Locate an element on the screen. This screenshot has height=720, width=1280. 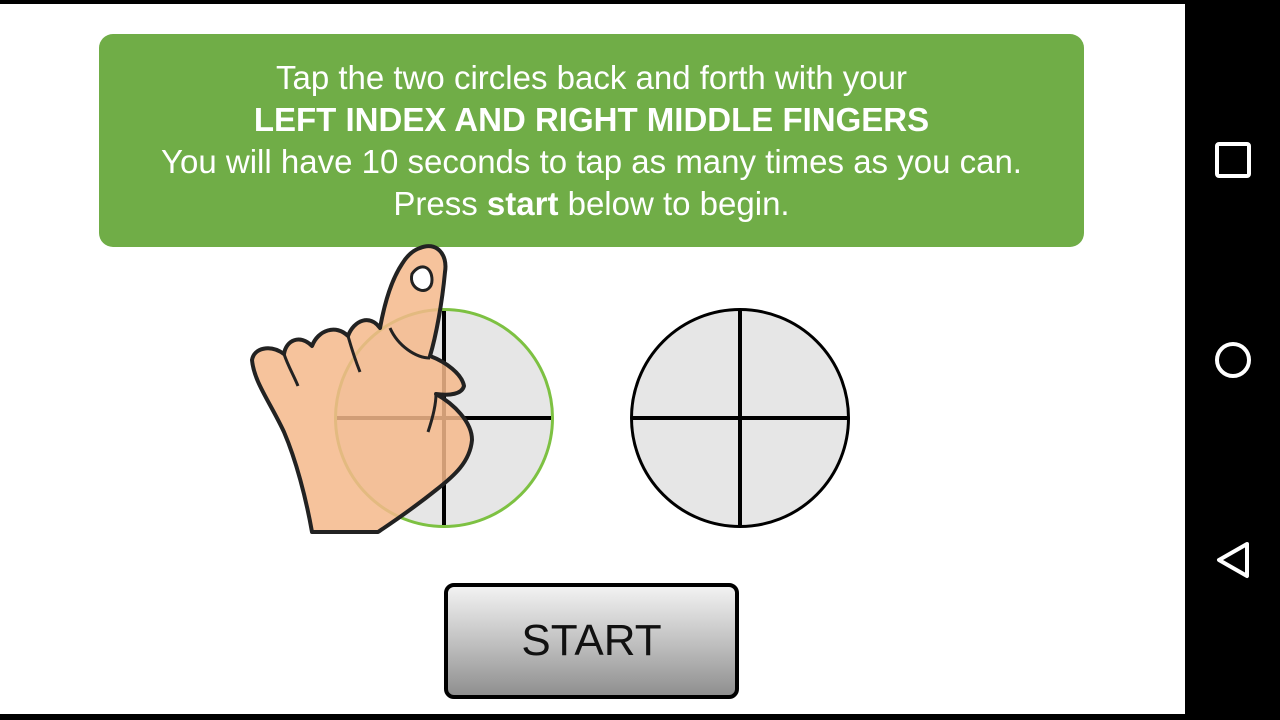
left-tap-target is located at coordinates (444, 418).